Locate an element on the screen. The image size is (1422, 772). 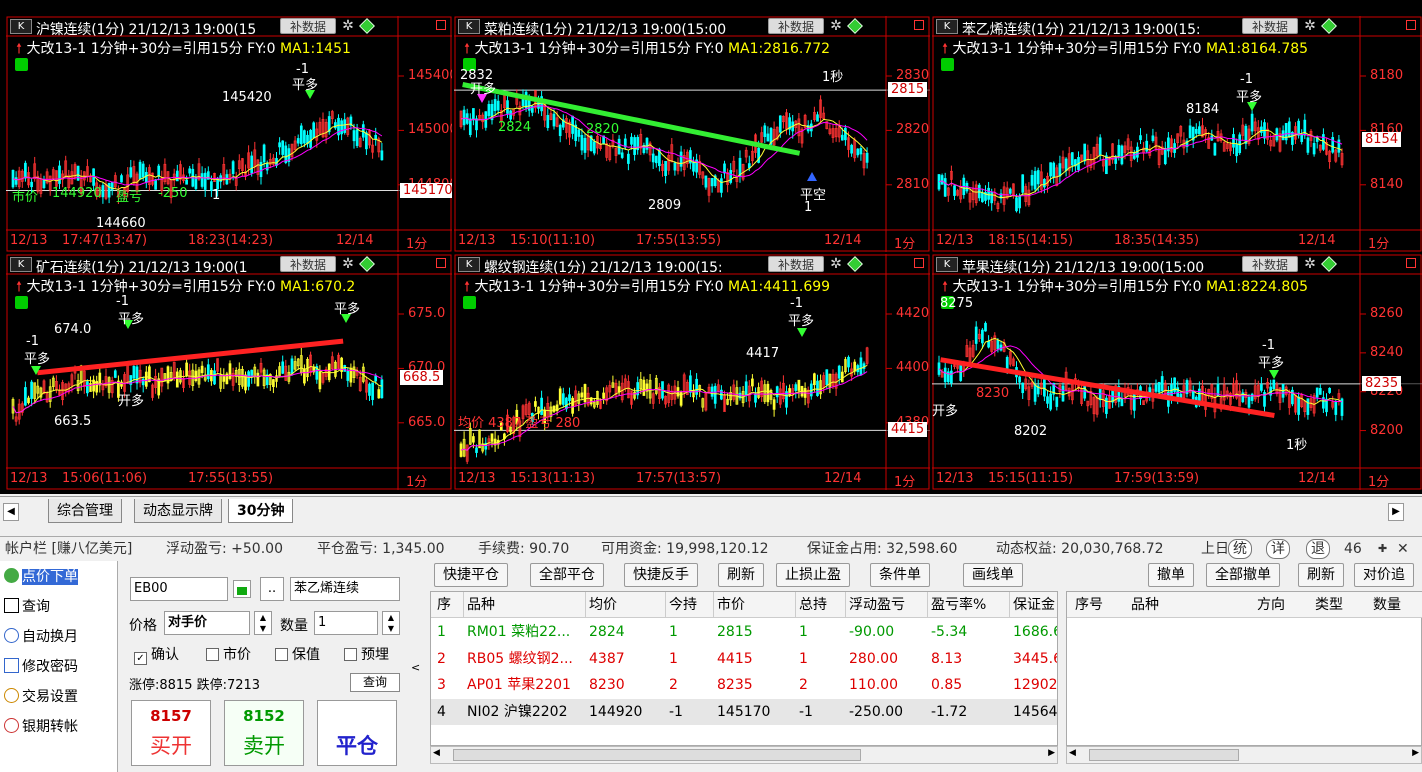
tab-scroll-left-button: ◀ is located at coordinates (11, 512).